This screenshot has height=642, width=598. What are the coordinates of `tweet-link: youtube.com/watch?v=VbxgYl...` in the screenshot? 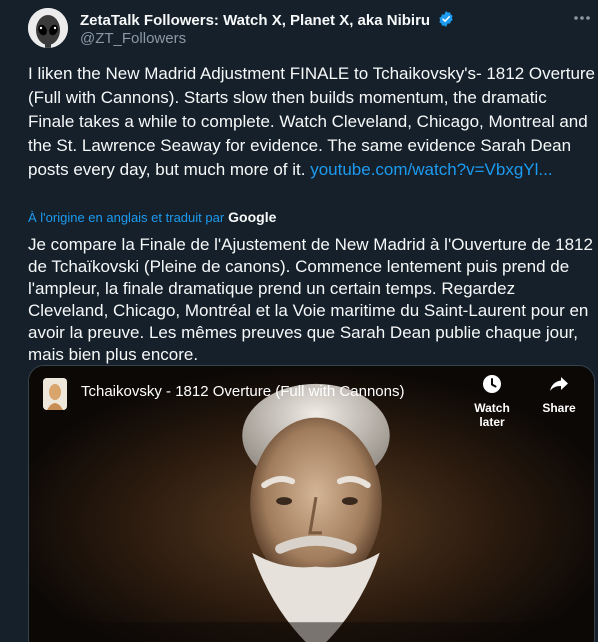 It's located at (431, 169).